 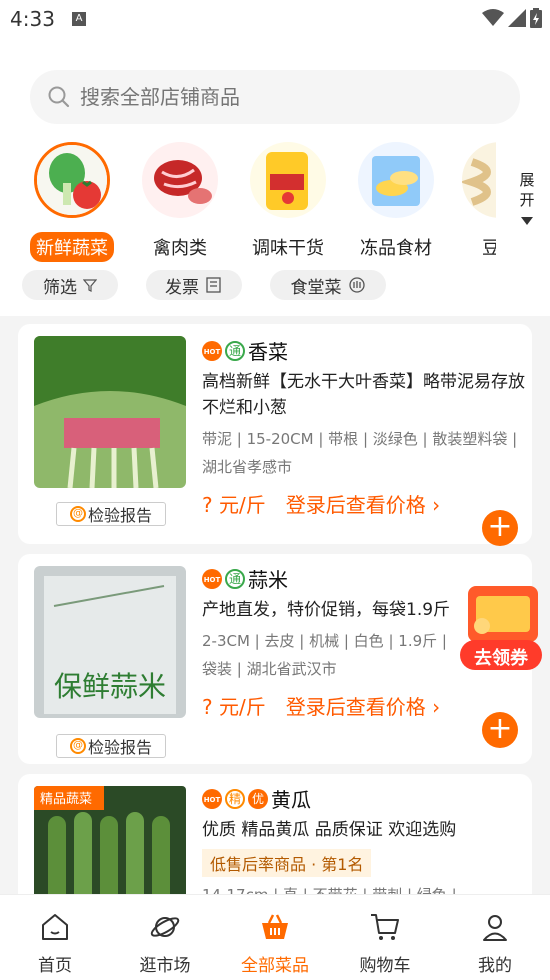 I want to click on cart-icon, so click(x=385, y=927).